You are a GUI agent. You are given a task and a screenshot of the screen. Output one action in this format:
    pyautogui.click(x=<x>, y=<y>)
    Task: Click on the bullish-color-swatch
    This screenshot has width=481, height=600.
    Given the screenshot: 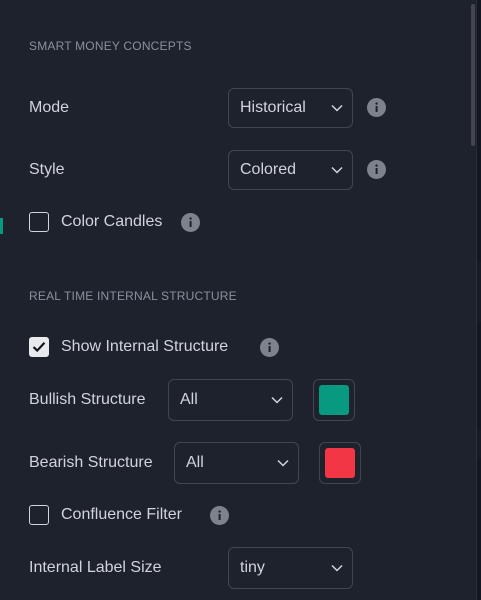 What is the action you would take?
    pyautogui.click(x=334, y=400)
    